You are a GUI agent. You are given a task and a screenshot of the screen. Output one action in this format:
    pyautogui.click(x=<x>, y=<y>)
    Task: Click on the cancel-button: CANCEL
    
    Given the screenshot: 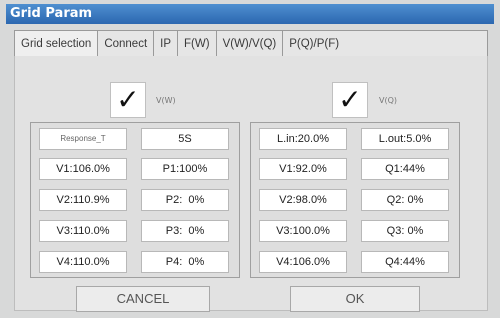 What is the action you would take?
    pyautogui.click(x=143, y=299)
    